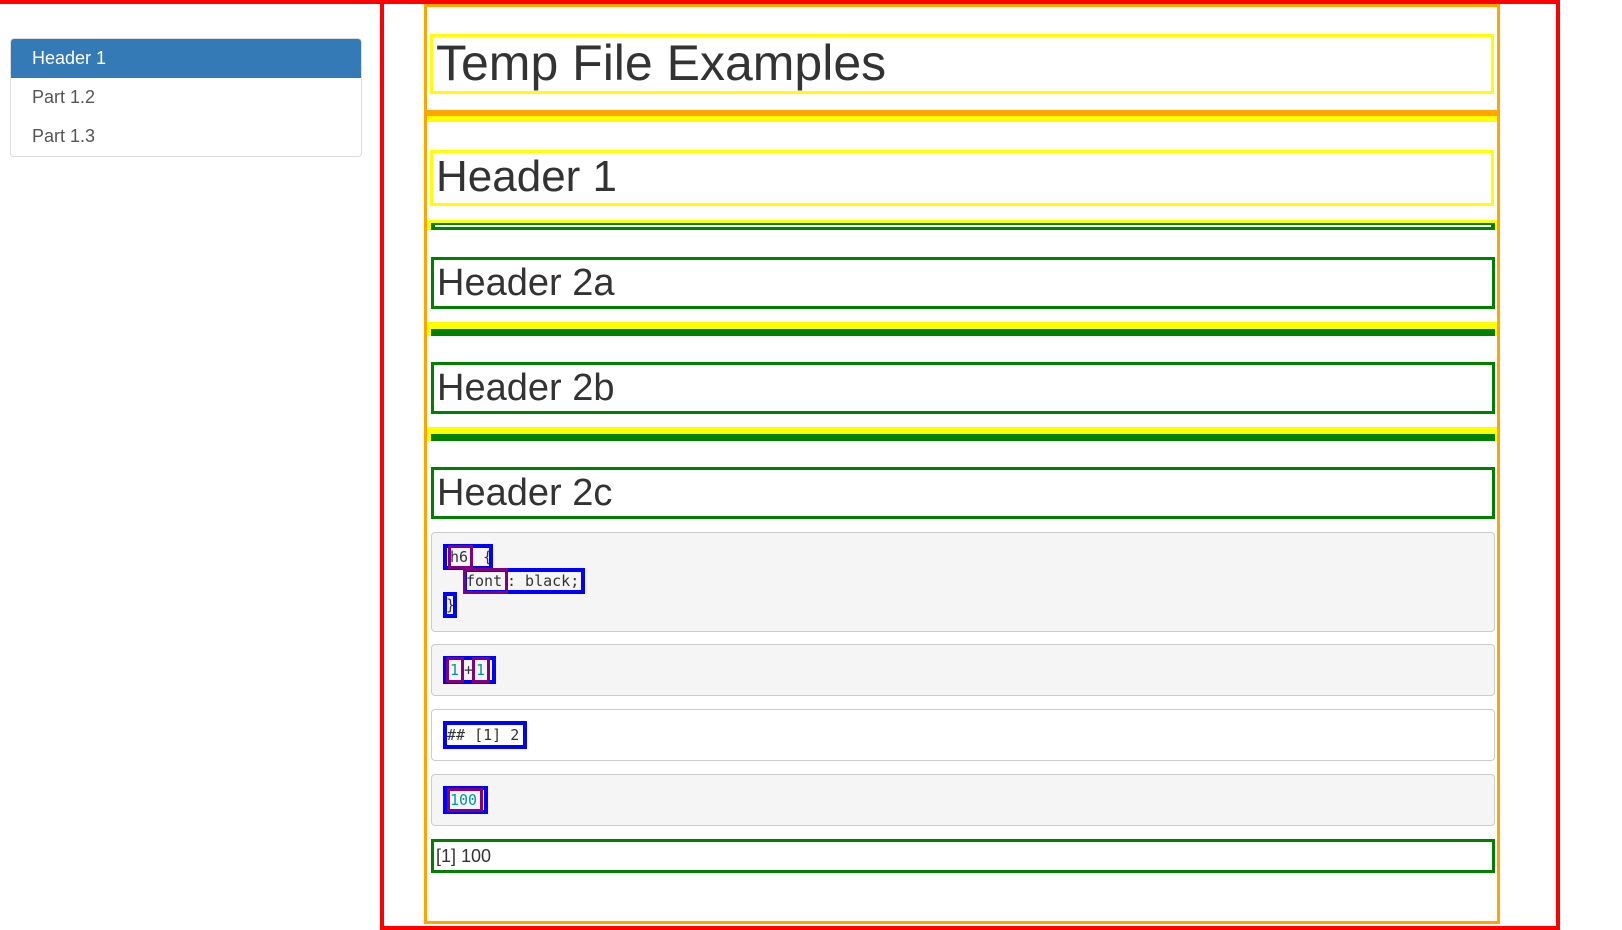  I want to click on section-divider-yellow, so click(962, 119).